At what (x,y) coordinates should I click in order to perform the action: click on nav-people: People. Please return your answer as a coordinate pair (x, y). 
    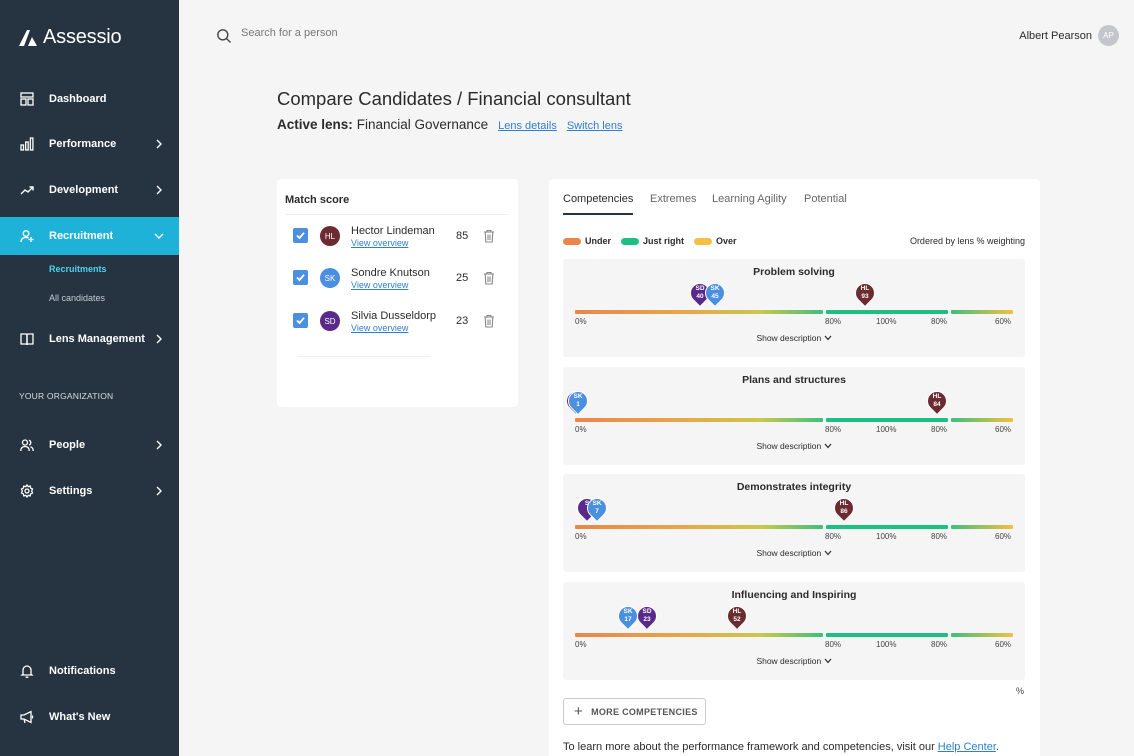
    Looking at the image, I should click on (89, 445).